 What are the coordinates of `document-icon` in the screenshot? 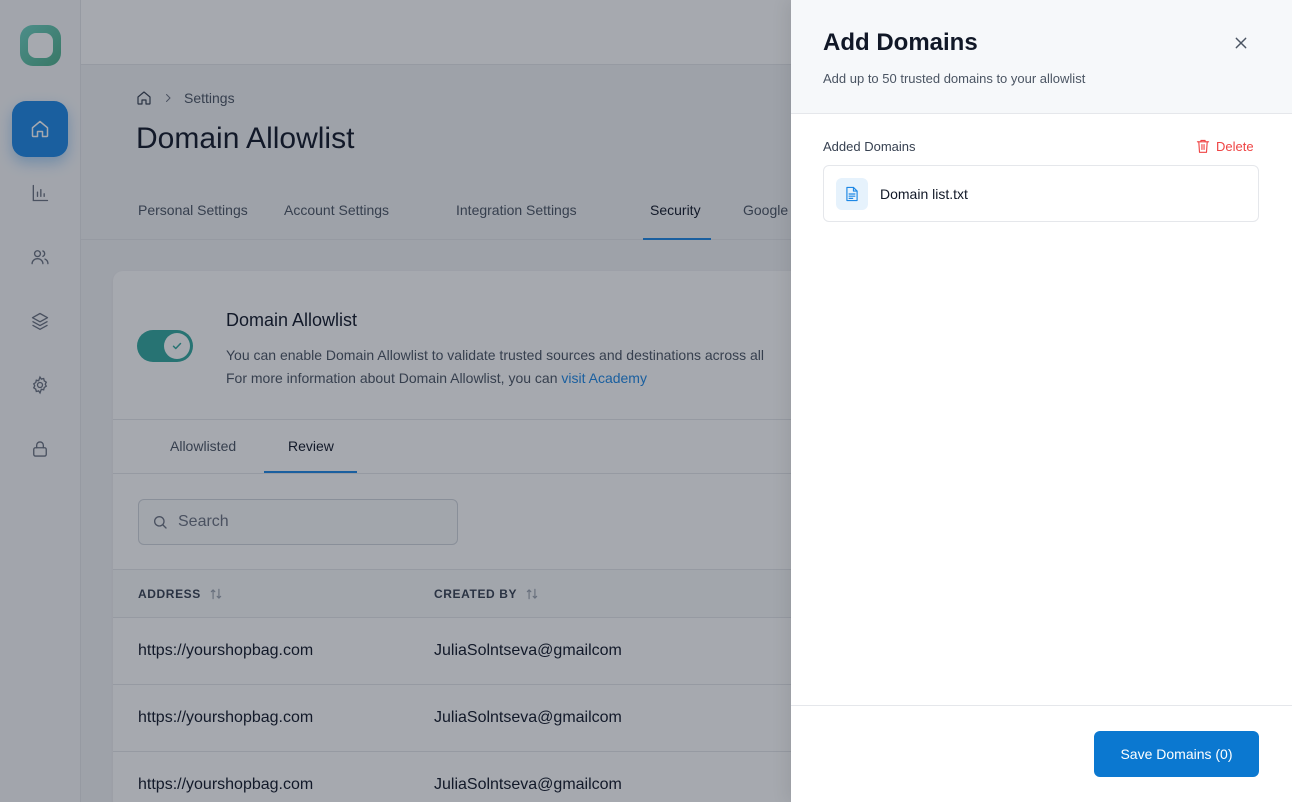 It's located at (852, 193).